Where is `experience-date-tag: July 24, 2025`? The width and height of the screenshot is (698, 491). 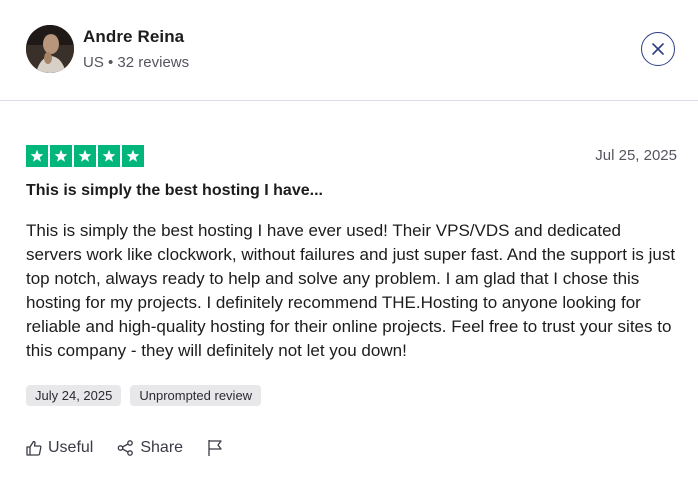 experience-date-tag: July 24, 2025 is located at coordinates (74, 395).